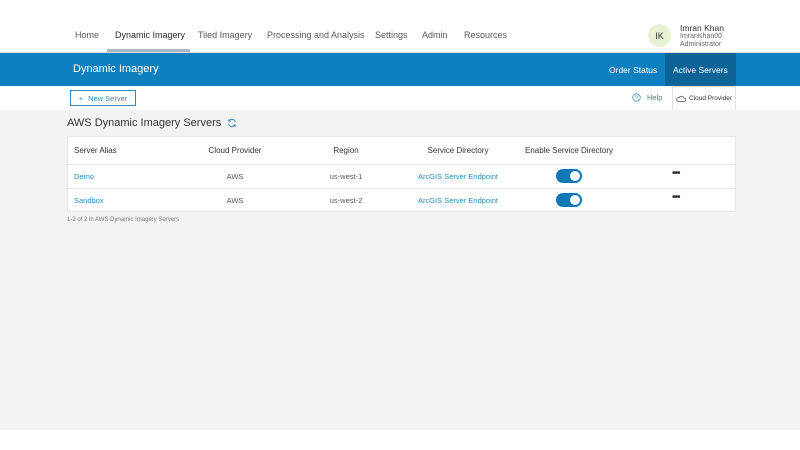 The image size is (800, 450). I want to click on question-circle-icon: ?, so click(636, 97).